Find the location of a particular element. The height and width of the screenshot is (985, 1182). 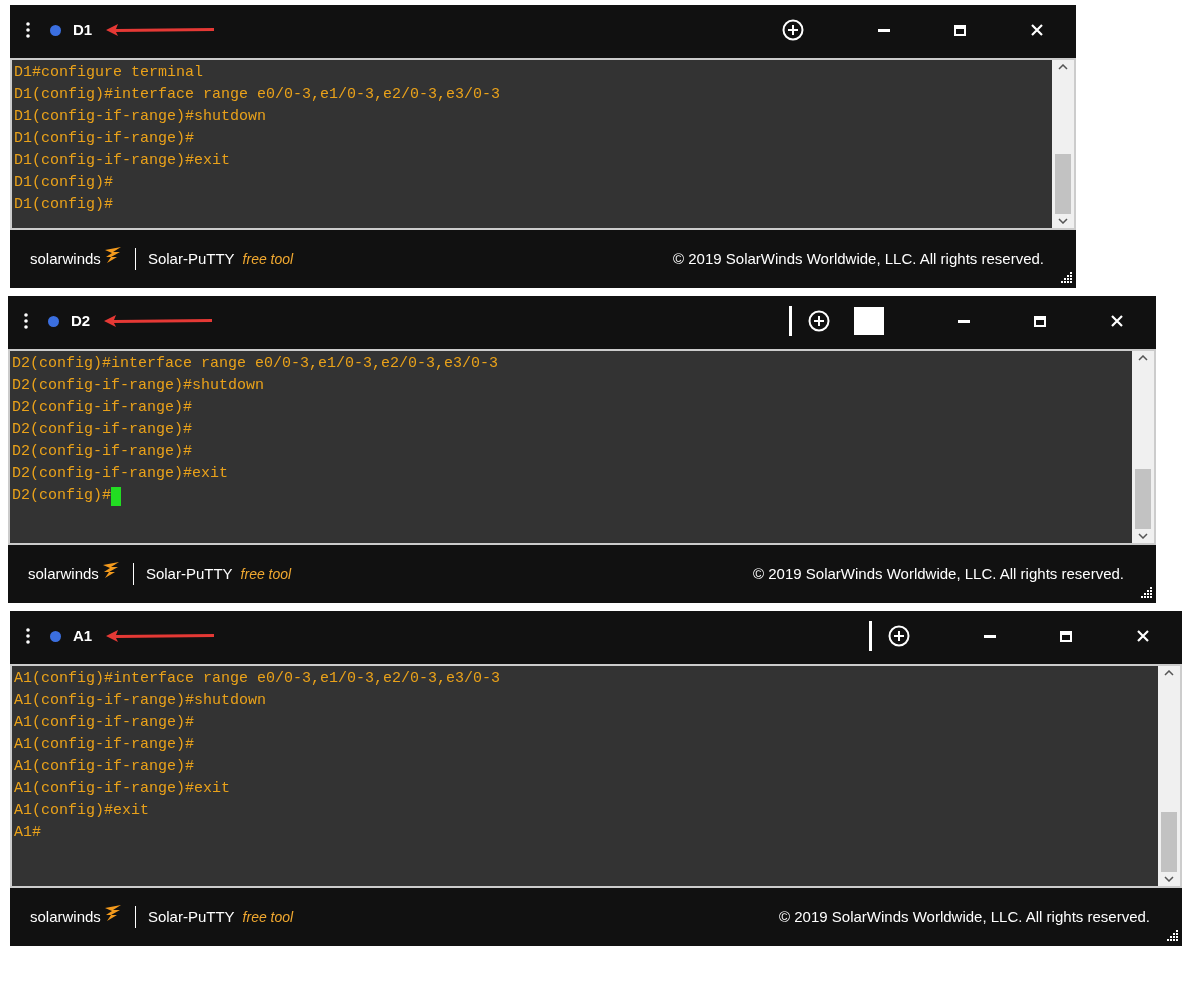

session-tab: D2 is located at coordinates (81, 321).